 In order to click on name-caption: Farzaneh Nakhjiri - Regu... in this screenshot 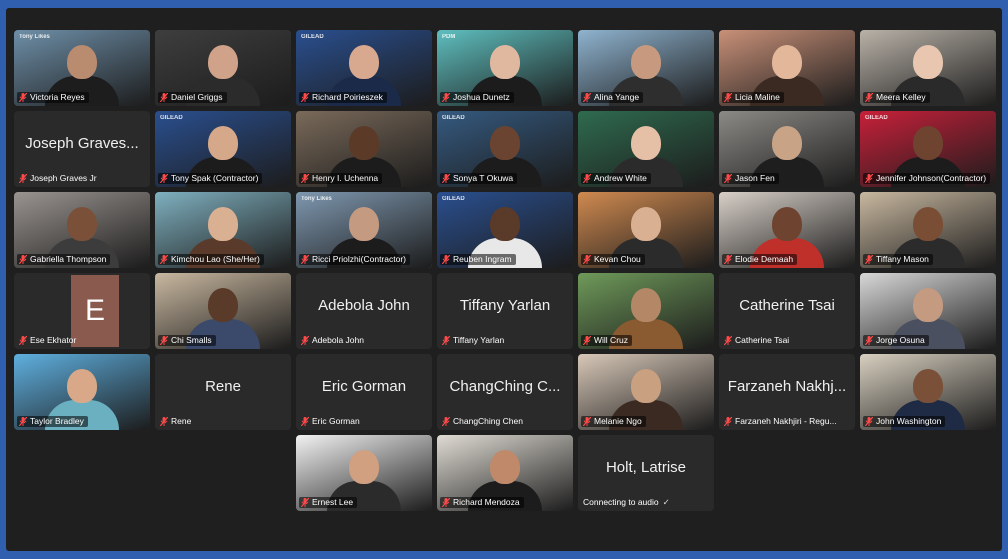, I will do `click(781, 421)`.